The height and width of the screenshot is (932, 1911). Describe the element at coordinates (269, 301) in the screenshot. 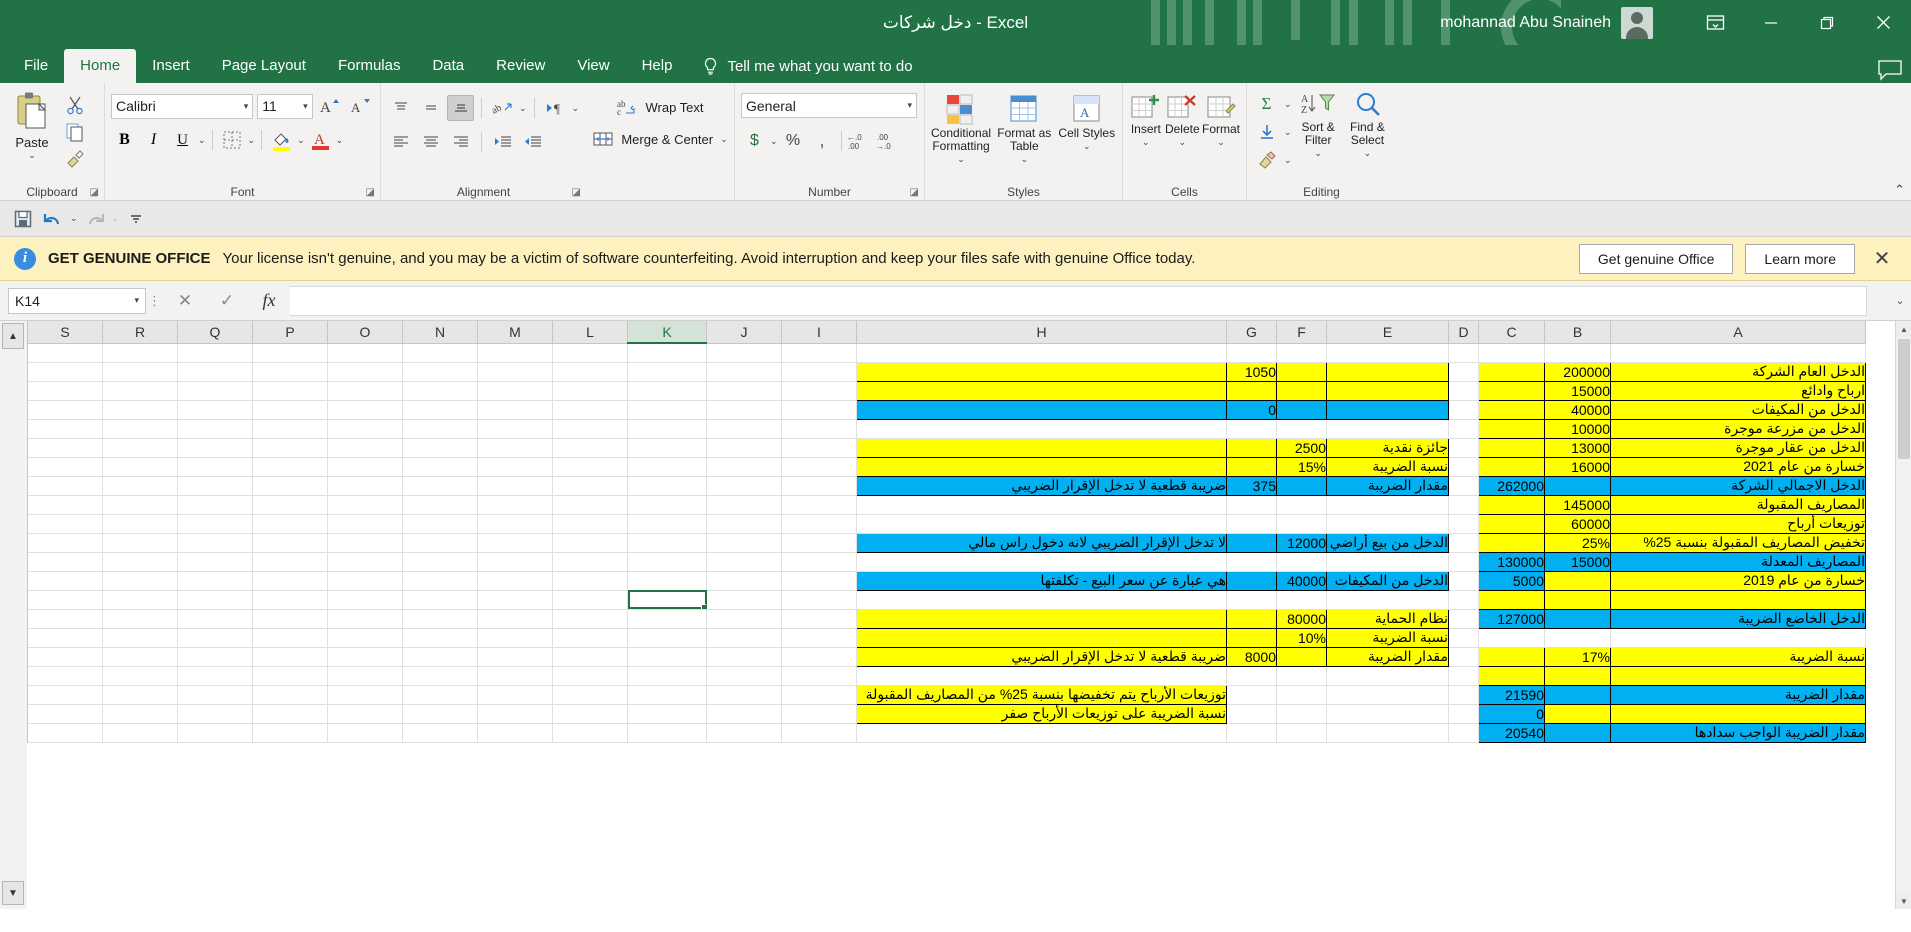

I see `insert-function-icon: fx` at that location.